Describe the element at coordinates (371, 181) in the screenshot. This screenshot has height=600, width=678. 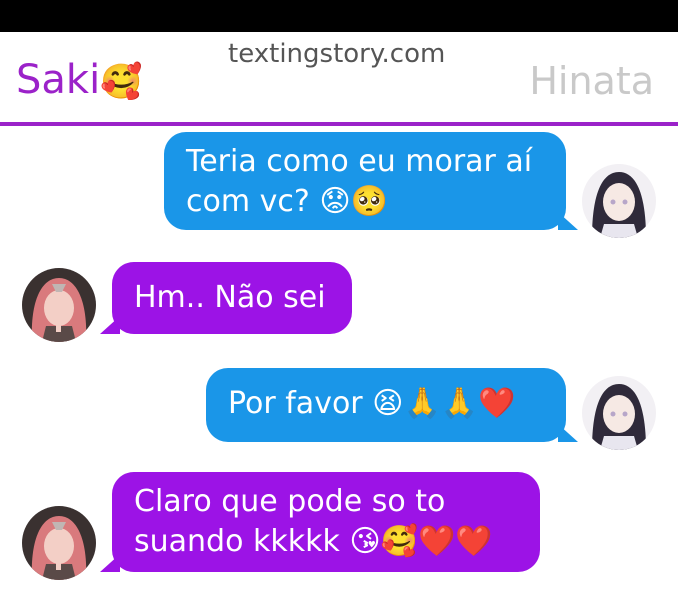
I see `message-bubble-sent: Teria como eu morar aí com vc? 😟🥺` at that location.